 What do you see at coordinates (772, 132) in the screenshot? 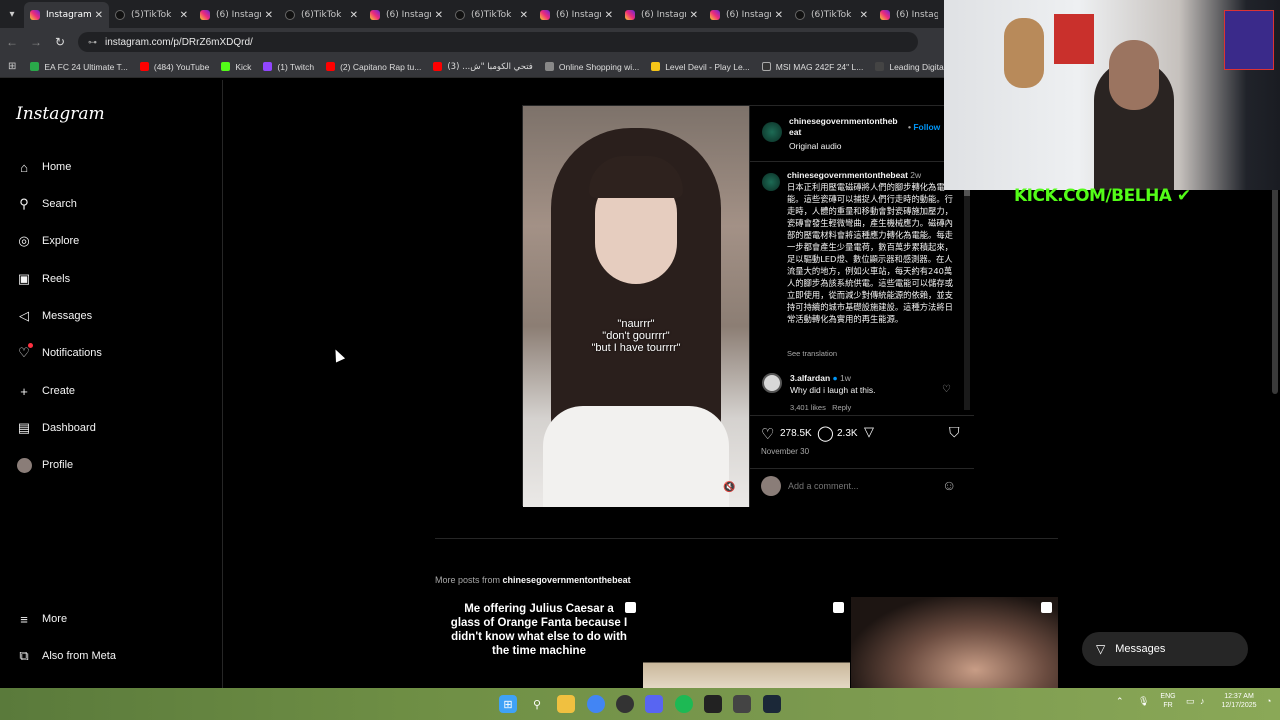
I see `post-author-avatar` at bounding box center [772, 132].